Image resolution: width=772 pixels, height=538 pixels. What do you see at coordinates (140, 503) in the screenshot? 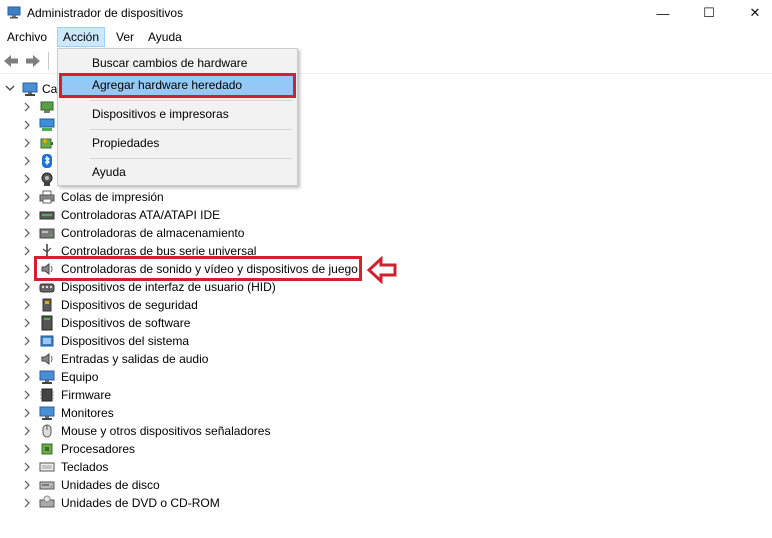
I see `tree-item-label: Unidades de DVD o CD-ROM` at bounding box center [140, 503].